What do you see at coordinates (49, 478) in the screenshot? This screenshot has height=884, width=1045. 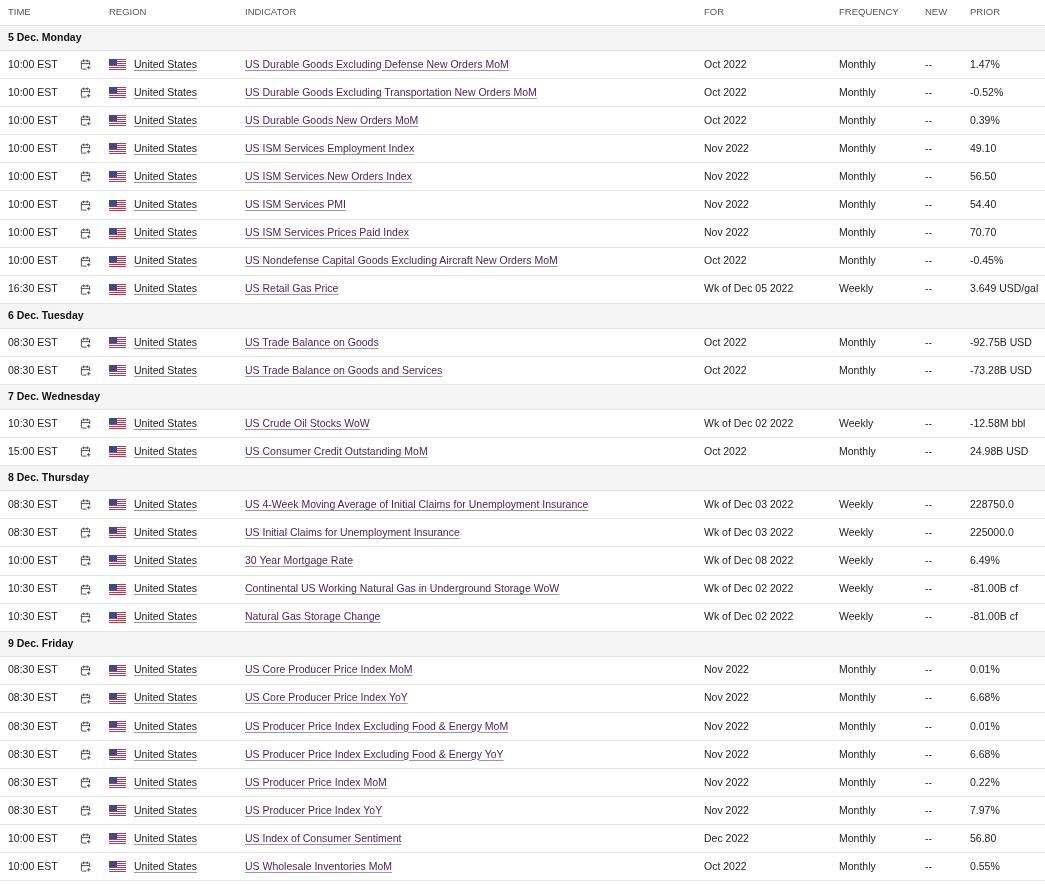 I see `day-heading: 8 Dec. Thursday` at bounding box center [49, 478].